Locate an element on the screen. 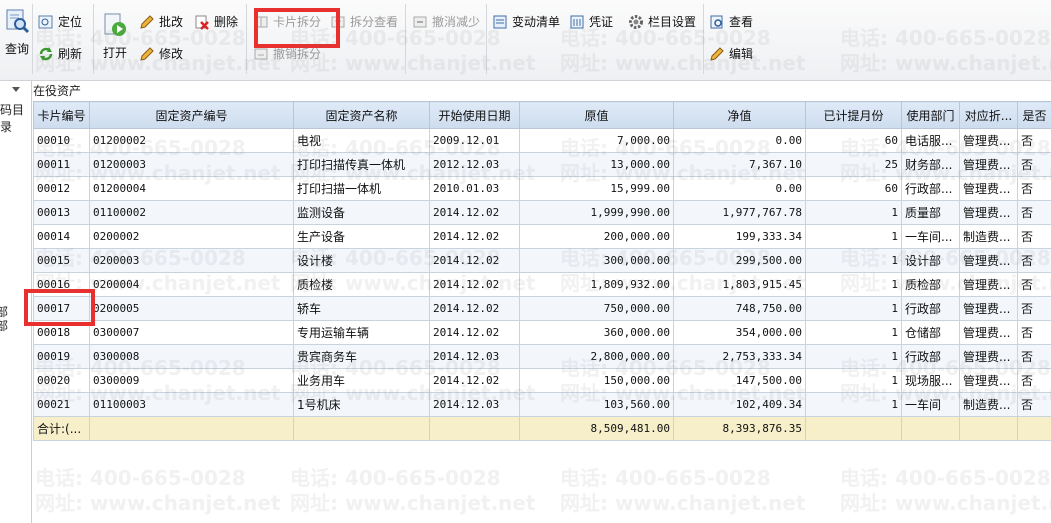 The height and width of the screenshot is (523, 1051). table-cell: 1号机床 is located at coordinates (361, 404).